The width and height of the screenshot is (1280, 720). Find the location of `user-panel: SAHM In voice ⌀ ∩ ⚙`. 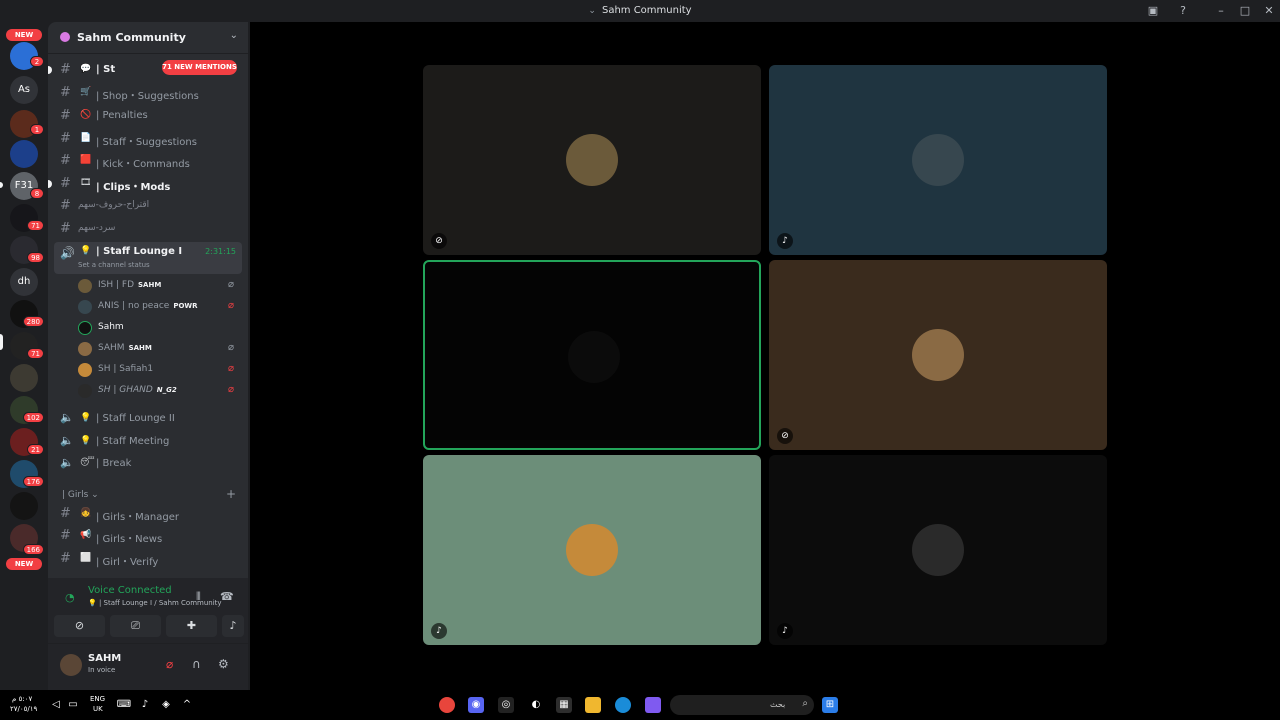

user-panel: SAHM In voice ⌀ ∩ ⚙ is located at coordinates (148, 667).